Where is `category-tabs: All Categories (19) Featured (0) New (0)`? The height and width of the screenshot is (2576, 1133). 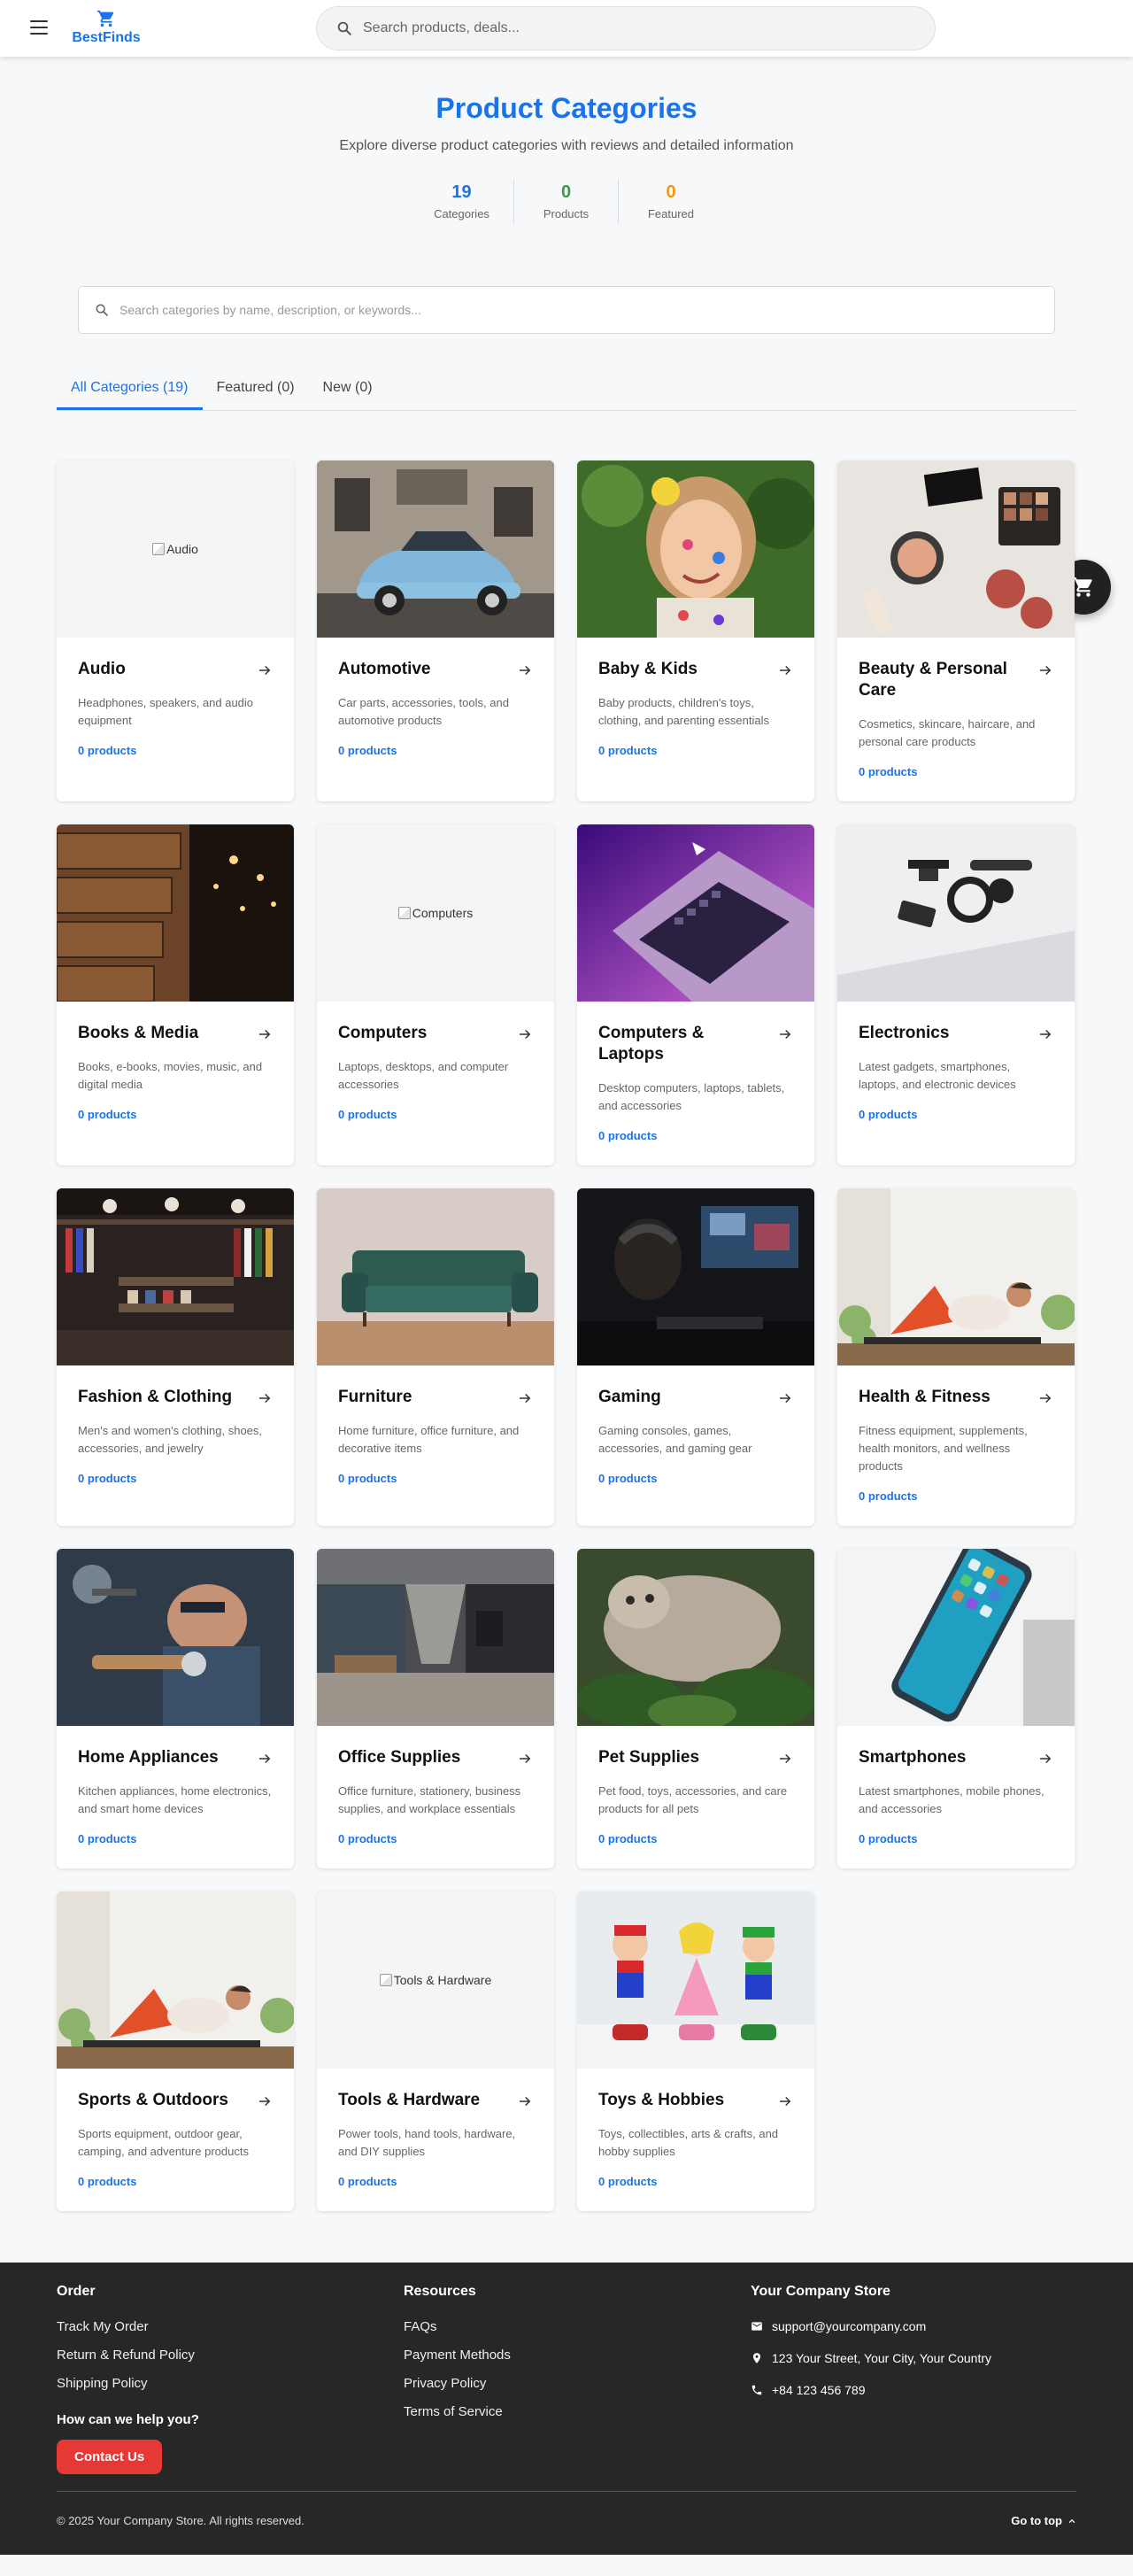
category-tabs: All Categories (19) Featured (0) New (0) is located at coordinates (566, 395).